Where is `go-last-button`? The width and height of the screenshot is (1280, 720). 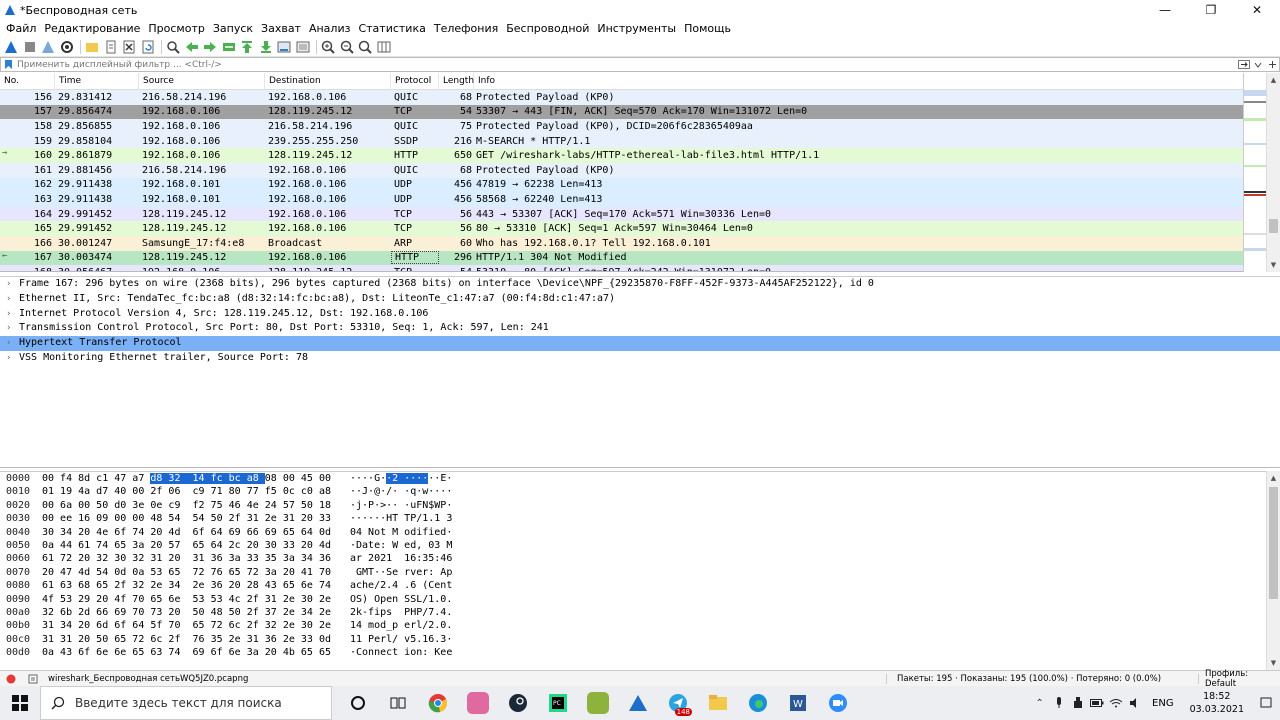 go-last-button is located at coordinates (266, 47).